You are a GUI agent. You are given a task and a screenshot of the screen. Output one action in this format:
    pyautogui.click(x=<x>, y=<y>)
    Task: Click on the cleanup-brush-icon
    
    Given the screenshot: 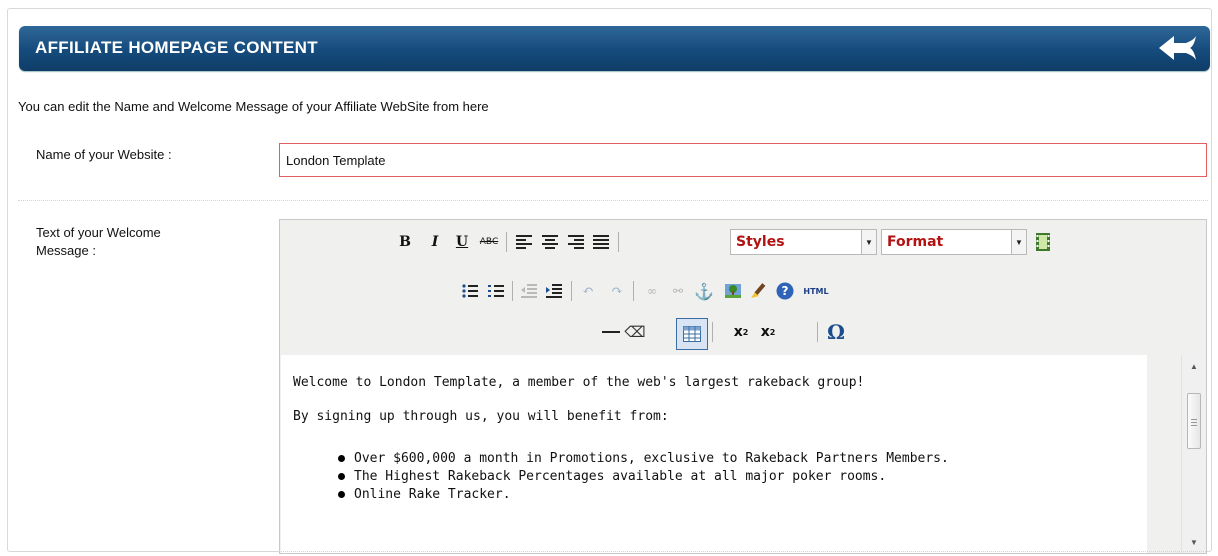 What is the action you would take?
    pyautogui.click(x=759, y=291)
    